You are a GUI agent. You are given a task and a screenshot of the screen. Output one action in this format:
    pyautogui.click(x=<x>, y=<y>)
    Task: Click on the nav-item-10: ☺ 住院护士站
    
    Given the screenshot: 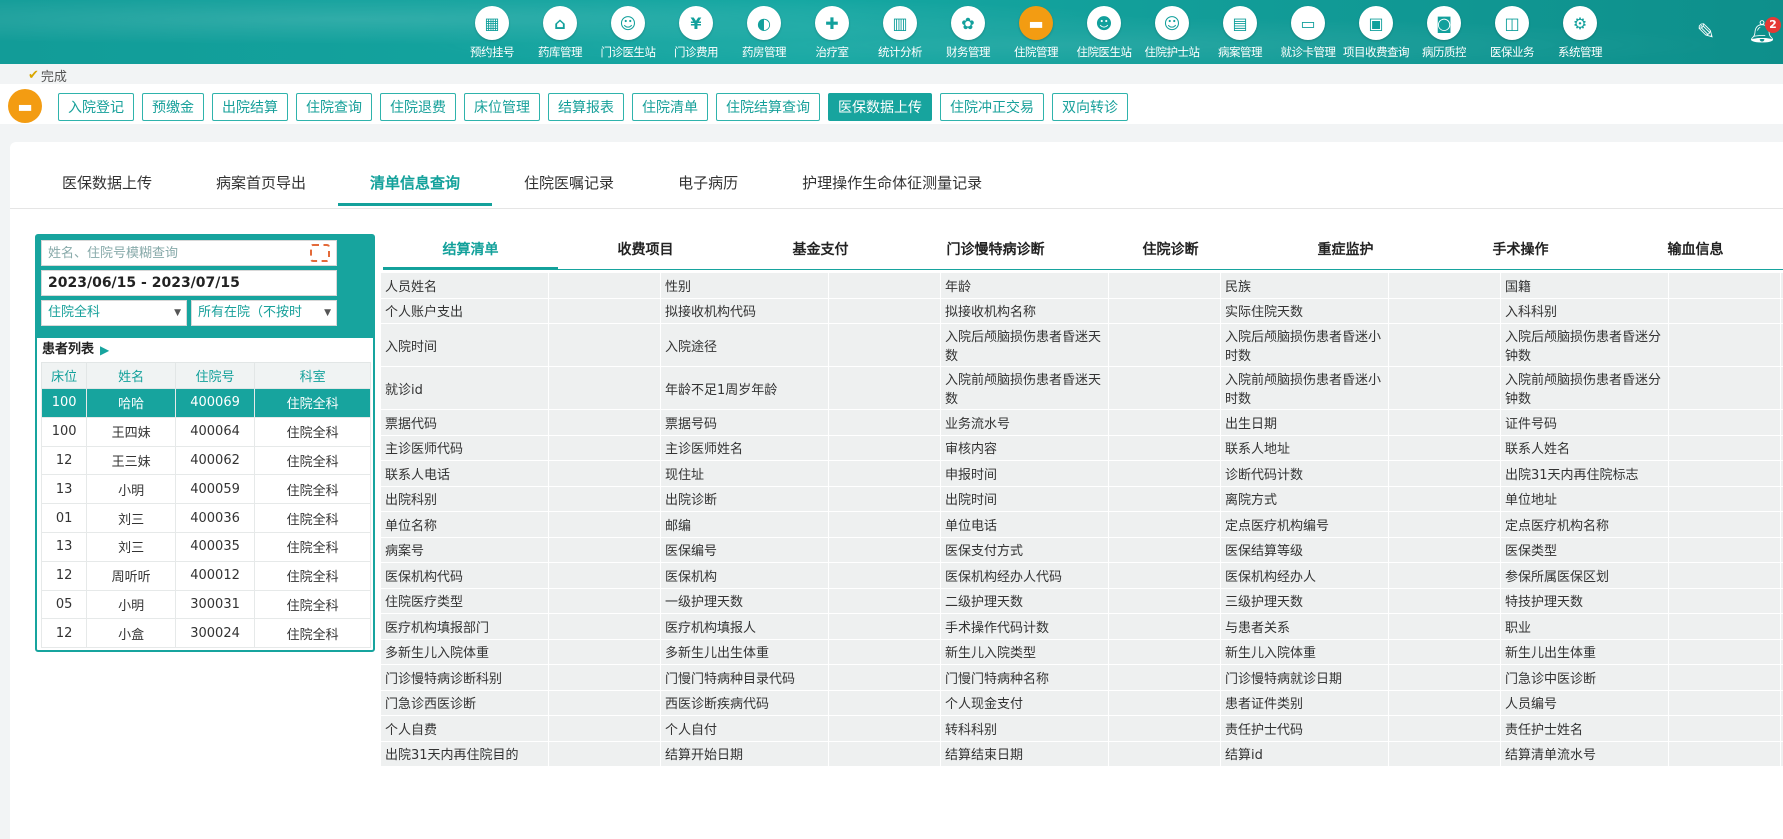 What is the action you would take?
    pyautogui.click(x=1172, y=32)
    